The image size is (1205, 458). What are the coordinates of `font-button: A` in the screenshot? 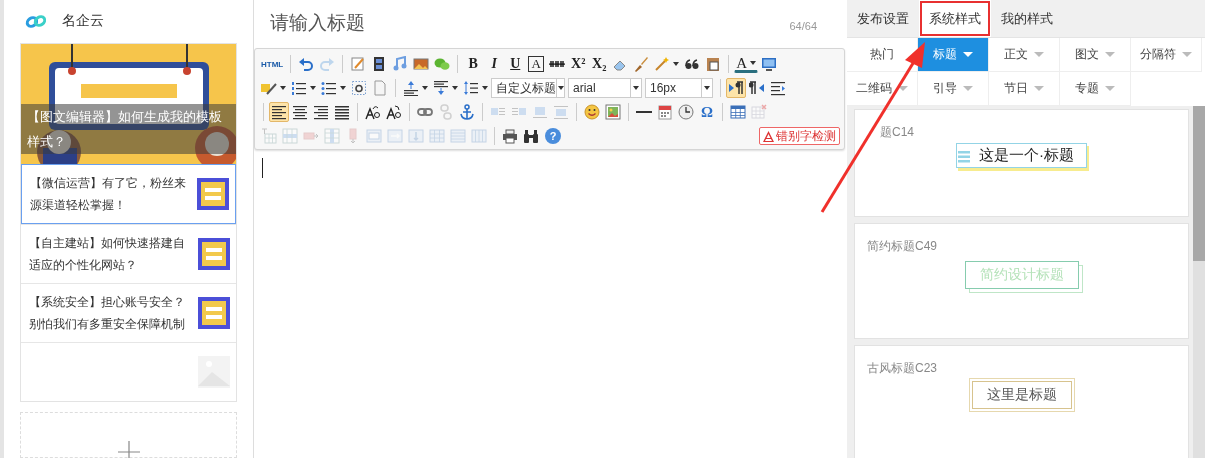 It's located at (536, 64).